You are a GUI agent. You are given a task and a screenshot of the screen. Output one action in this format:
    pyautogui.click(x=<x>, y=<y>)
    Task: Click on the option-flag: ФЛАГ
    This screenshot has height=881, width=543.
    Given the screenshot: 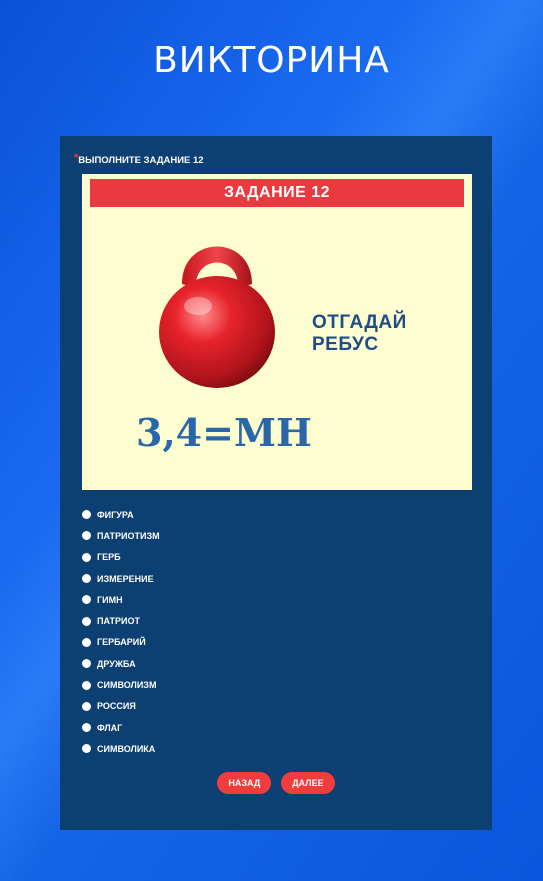 What is the action you would take?
    pyautogui.click(x=121, y=727)
    